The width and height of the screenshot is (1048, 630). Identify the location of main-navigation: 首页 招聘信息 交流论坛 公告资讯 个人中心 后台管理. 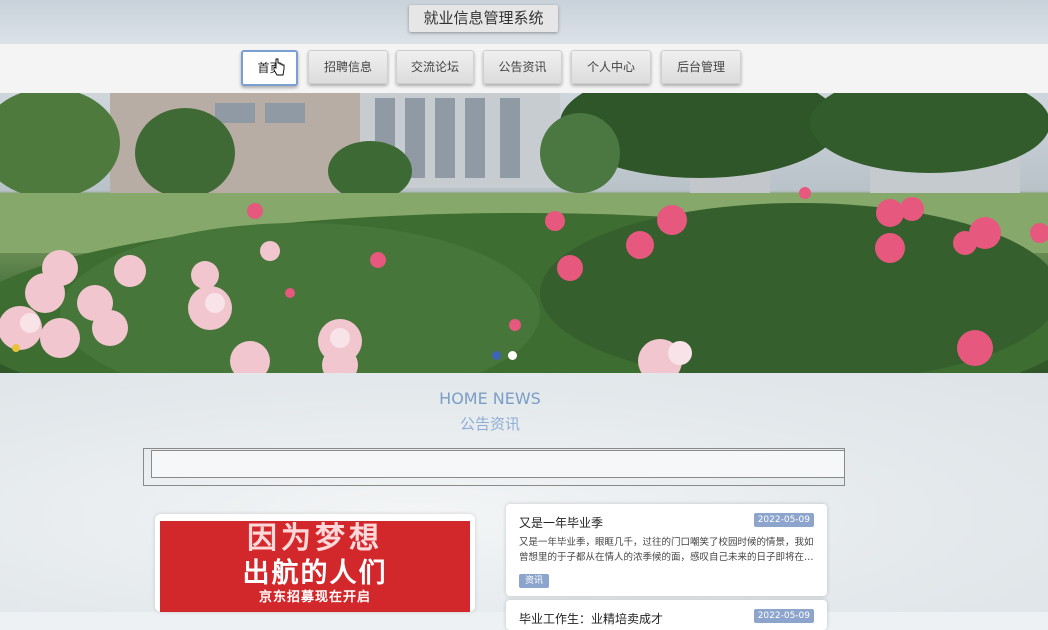
(524, 68).